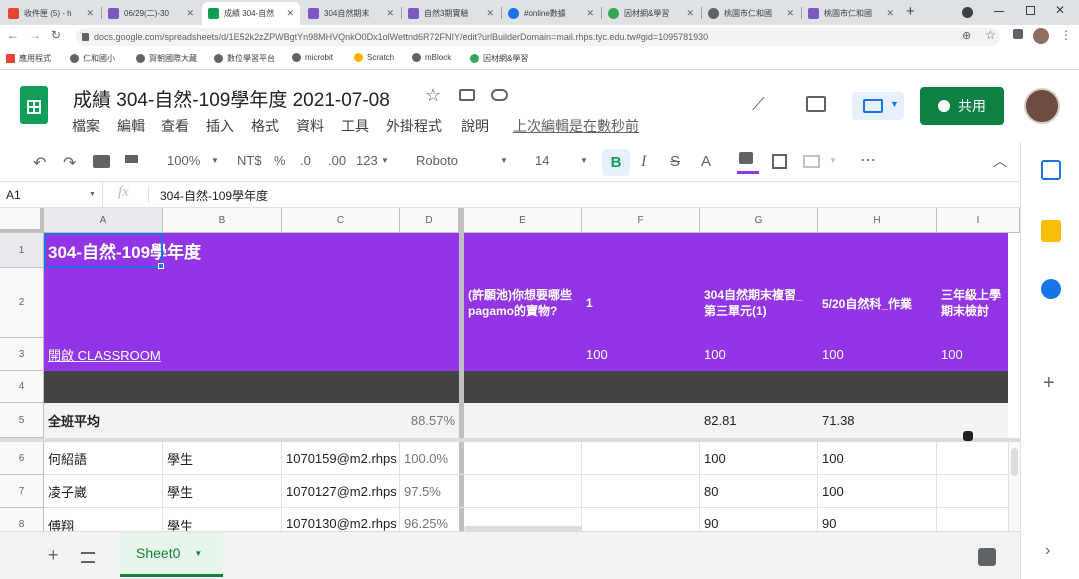 The image size is (1079, 579). I want to click on column-header-c: C, so click(341, 220).